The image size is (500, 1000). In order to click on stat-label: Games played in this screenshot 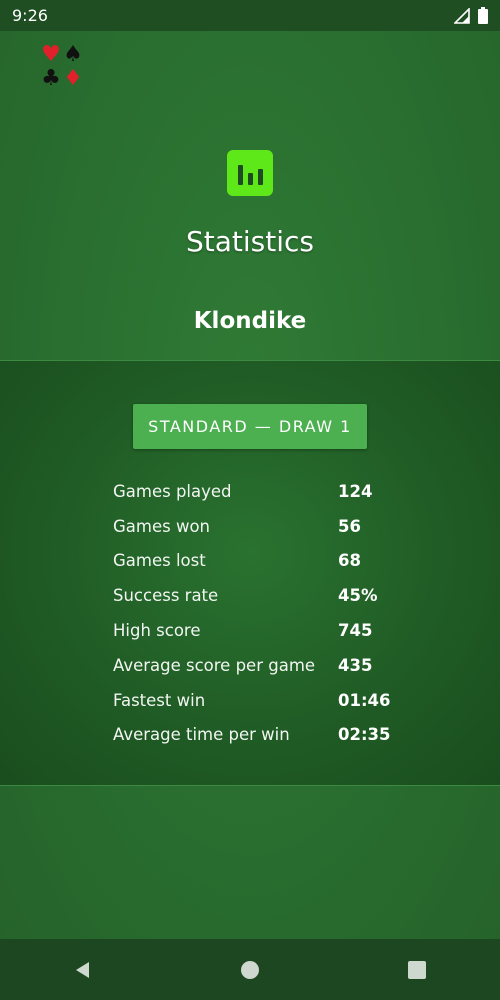, I will do `click(172, 491)`.